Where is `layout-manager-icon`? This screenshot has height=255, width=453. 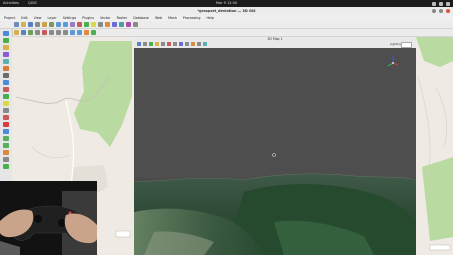
layout-manager-icon is located at coordinates (44, 24).